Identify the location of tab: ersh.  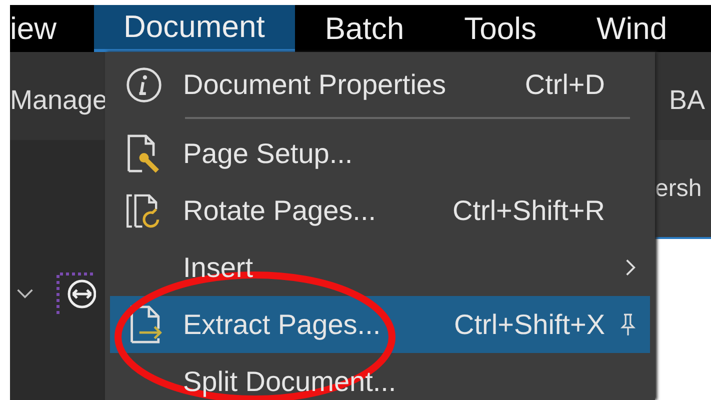
(683, 189).